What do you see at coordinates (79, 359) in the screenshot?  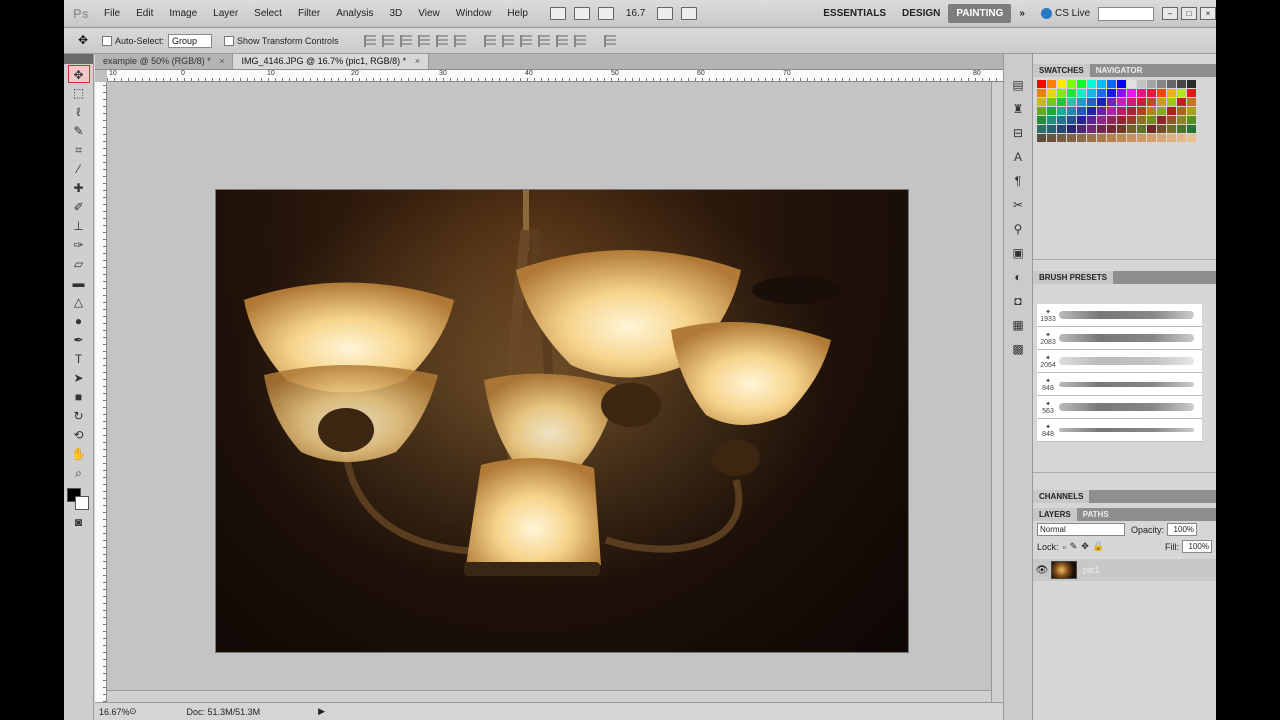 I see `type-tool-icon: T` at bounding box center [79, 359].